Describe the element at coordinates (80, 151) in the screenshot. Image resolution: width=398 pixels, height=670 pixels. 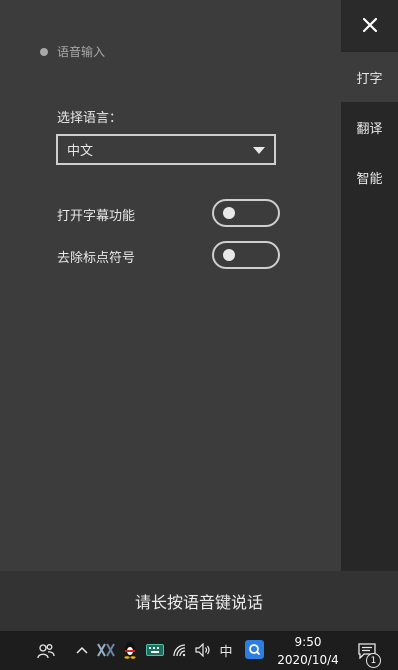
I see `language-select-value: 中文` at that location.